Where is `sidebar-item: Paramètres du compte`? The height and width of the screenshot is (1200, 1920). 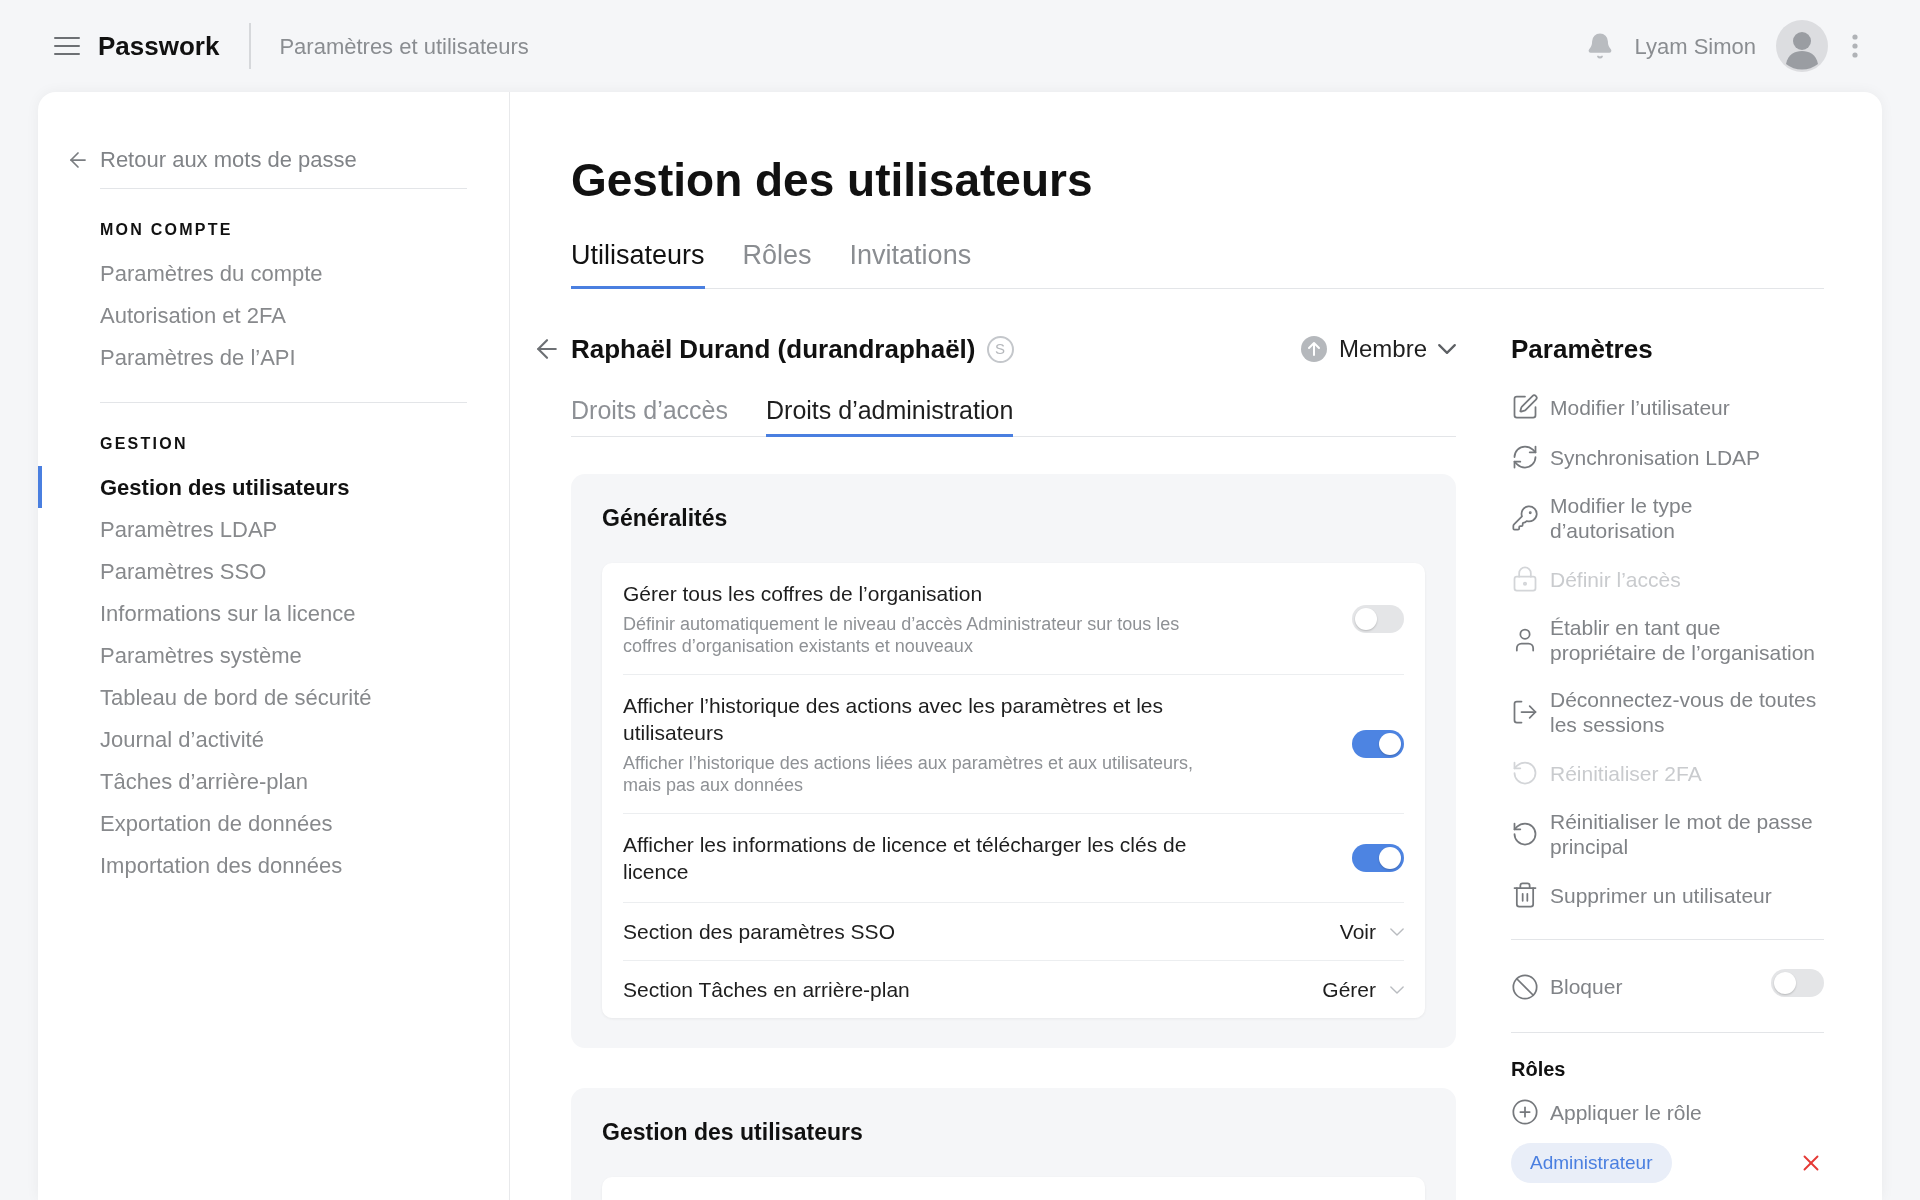
sidebar-item: Paramètres du compte is located at coordinates (252, 273).